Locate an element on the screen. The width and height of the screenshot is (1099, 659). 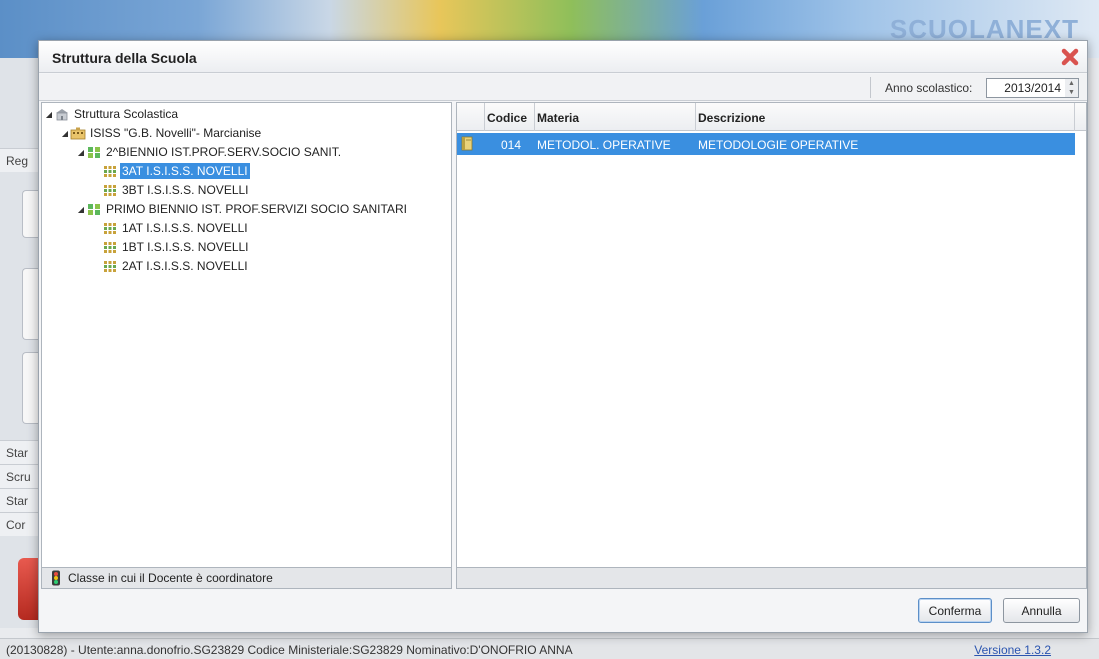
traffic-light-icon is located at coordinates (56, 578).